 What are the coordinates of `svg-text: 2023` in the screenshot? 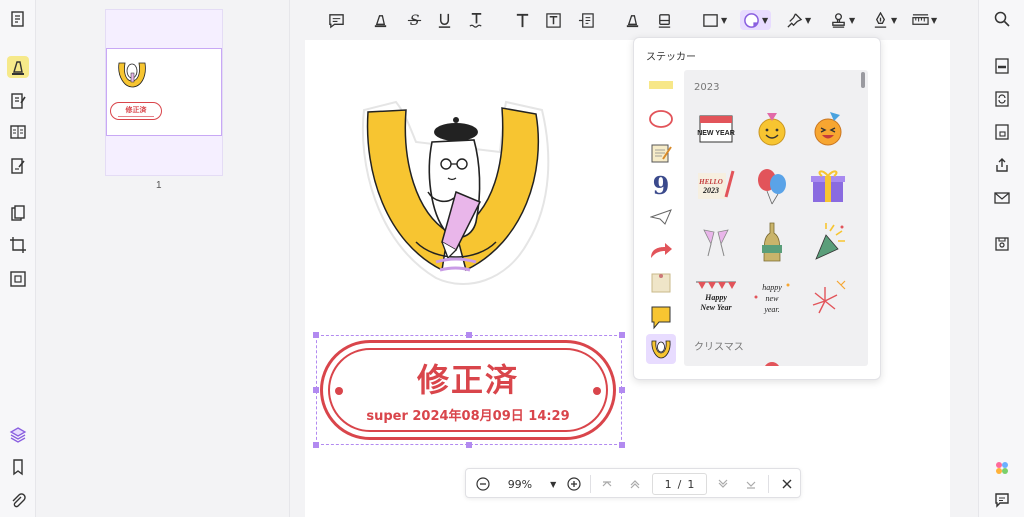 It's located at (710, 190).